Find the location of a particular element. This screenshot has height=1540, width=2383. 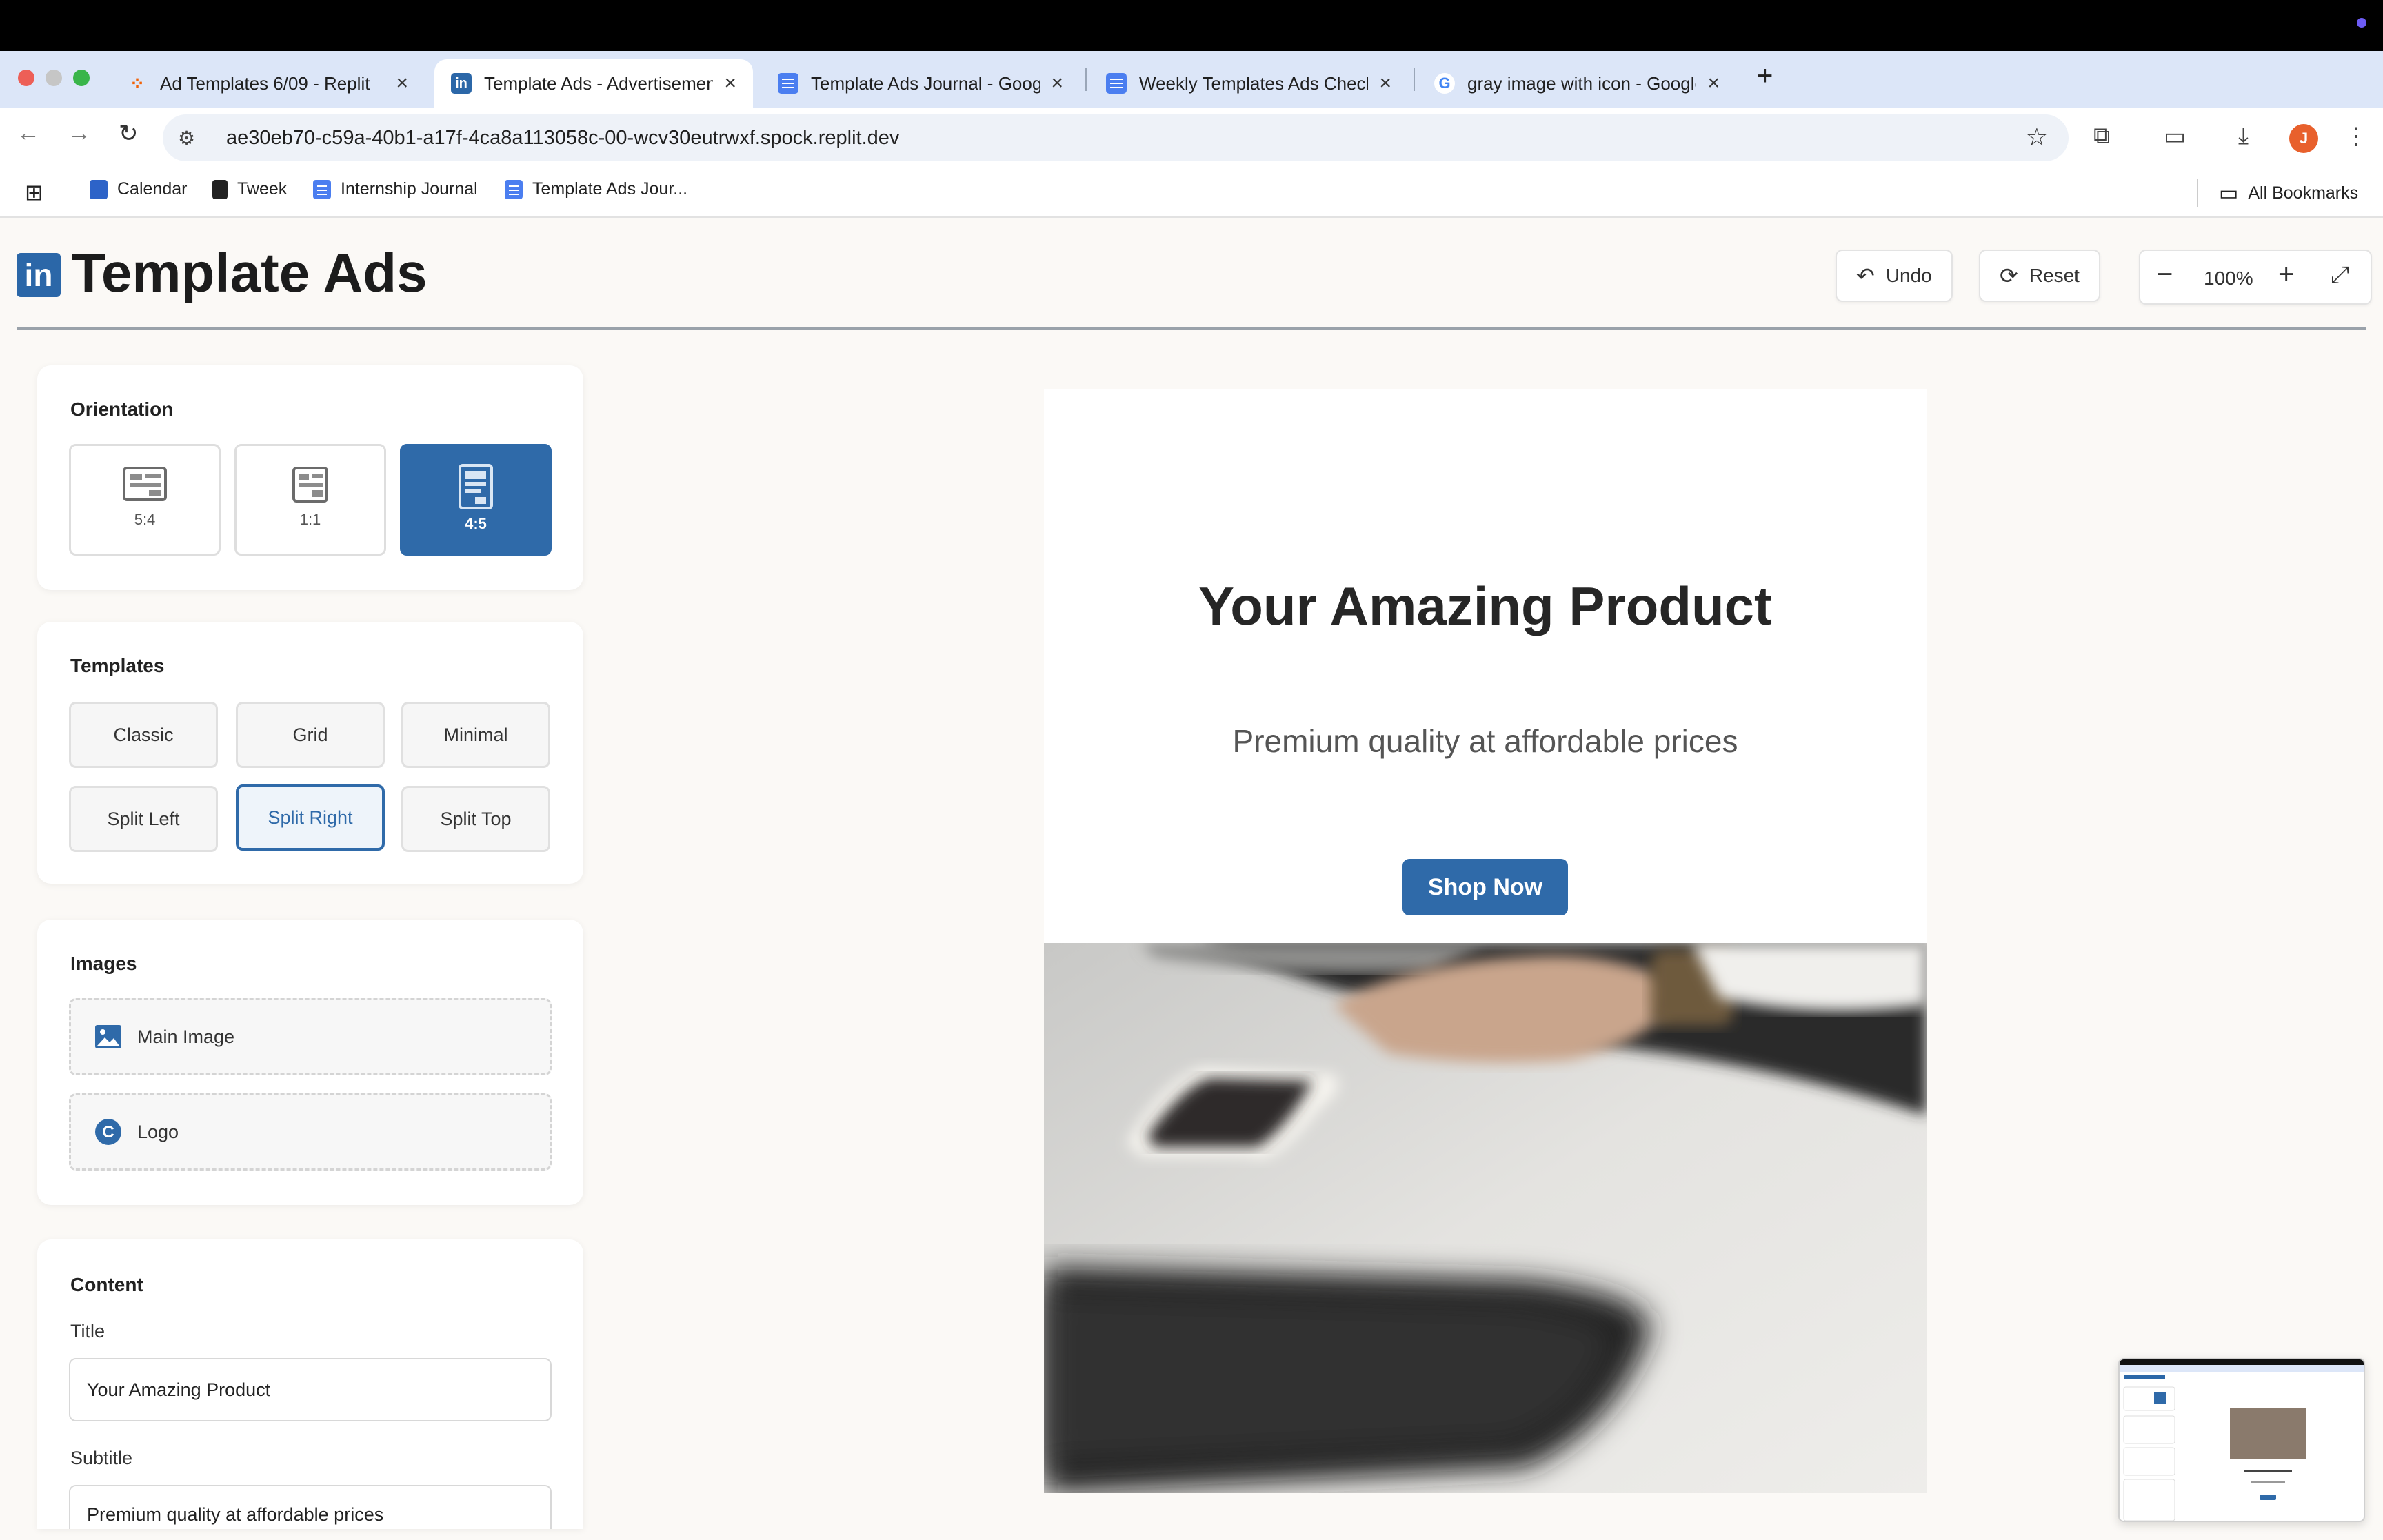

tab-replit: ⁘ Ad Templates 6/09 - Replit × is located at coordinates (267, 84).